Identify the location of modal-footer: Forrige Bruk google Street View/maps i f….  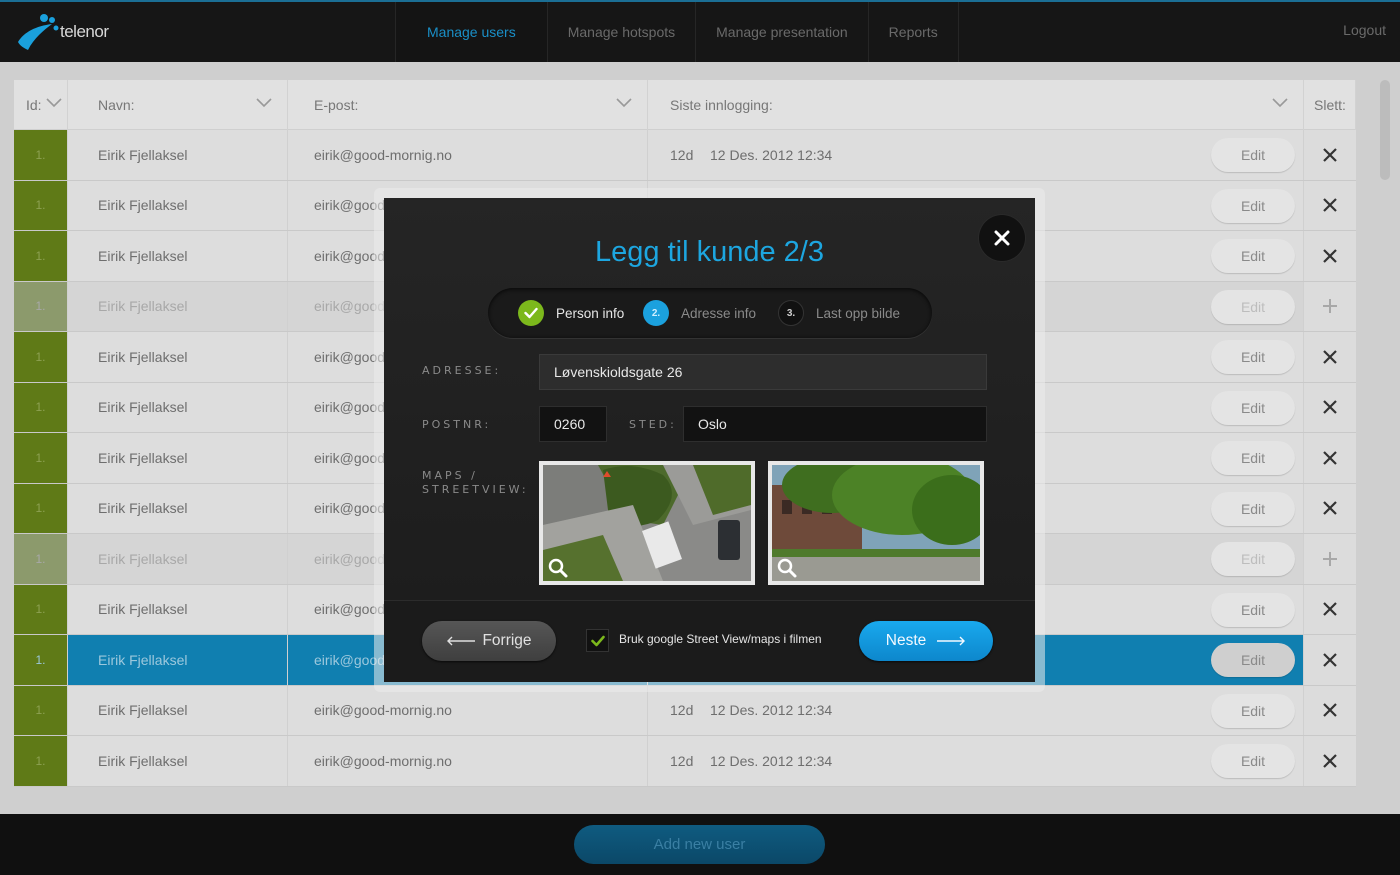
(709, 641).